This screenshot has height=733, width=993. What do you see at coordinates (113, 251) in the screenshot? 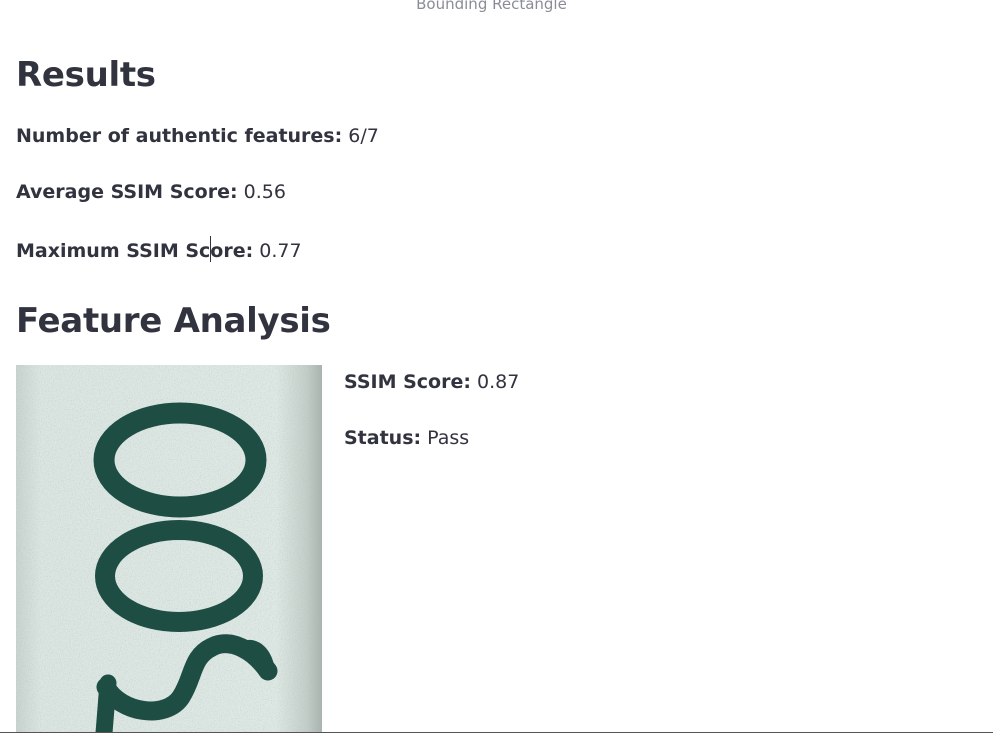
I see `maximum-ssim-label-part1: Maximum SSIM Sc` at bounding box center [113, 251].